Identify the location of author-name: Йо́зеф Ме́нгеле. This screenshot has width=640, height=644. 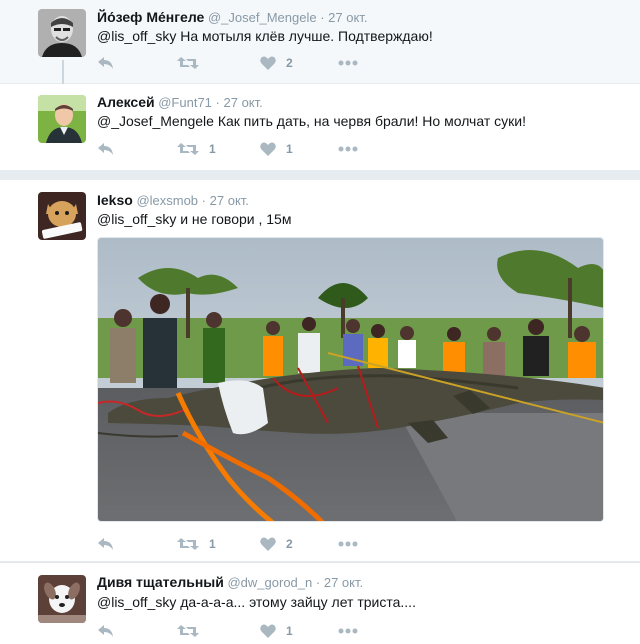
(150, 17).